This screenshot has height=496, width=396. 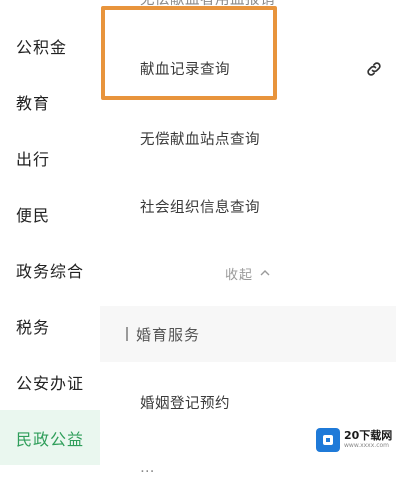 I want to click on sidebar-item-government: 政务综合, so click(x=50, y=270).